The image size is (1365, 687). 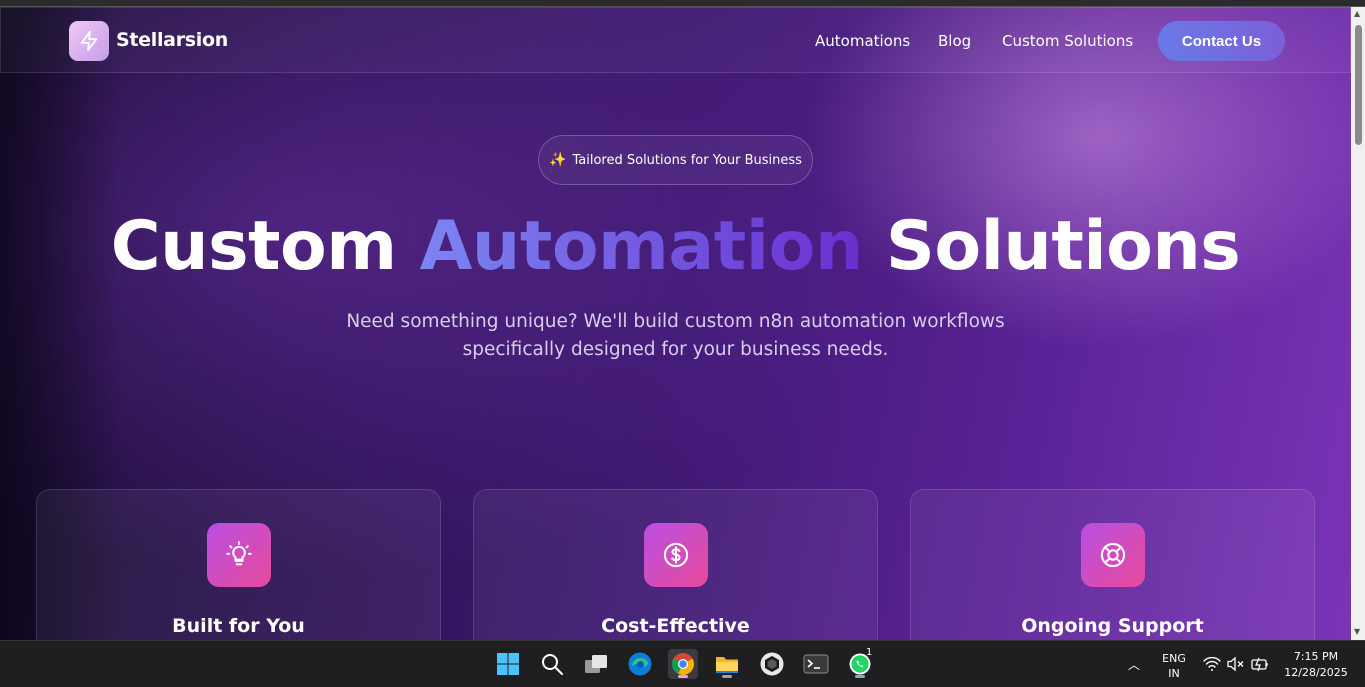 What do you see at coordinates (1357, 13) in the screenshot?
I see `scroll-up-arrow-icon: ▲` at bounding box center [1357, 13].